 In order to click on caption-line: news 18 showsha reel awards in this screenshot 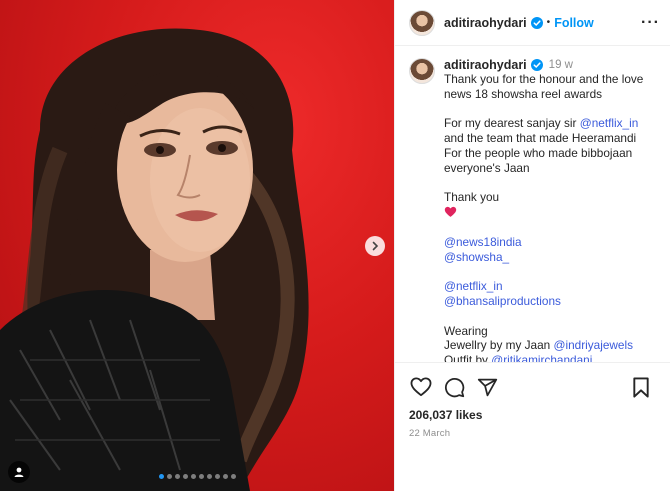, I will do `click(551, 94)`.